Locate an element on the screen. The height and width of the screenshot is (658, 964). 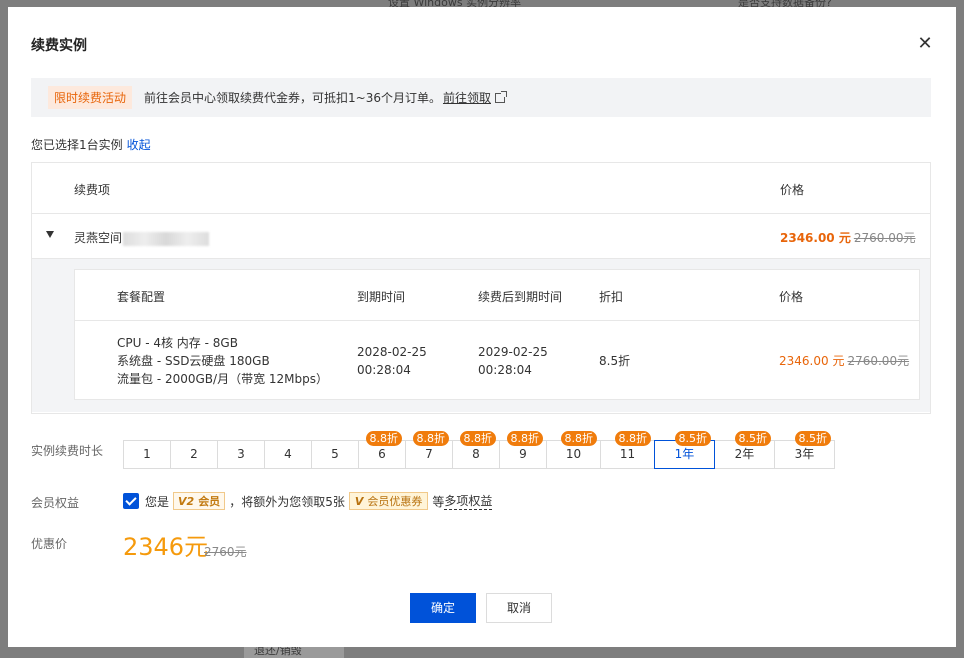
confirm-button: 确定 is located at coordinates (443, 608).